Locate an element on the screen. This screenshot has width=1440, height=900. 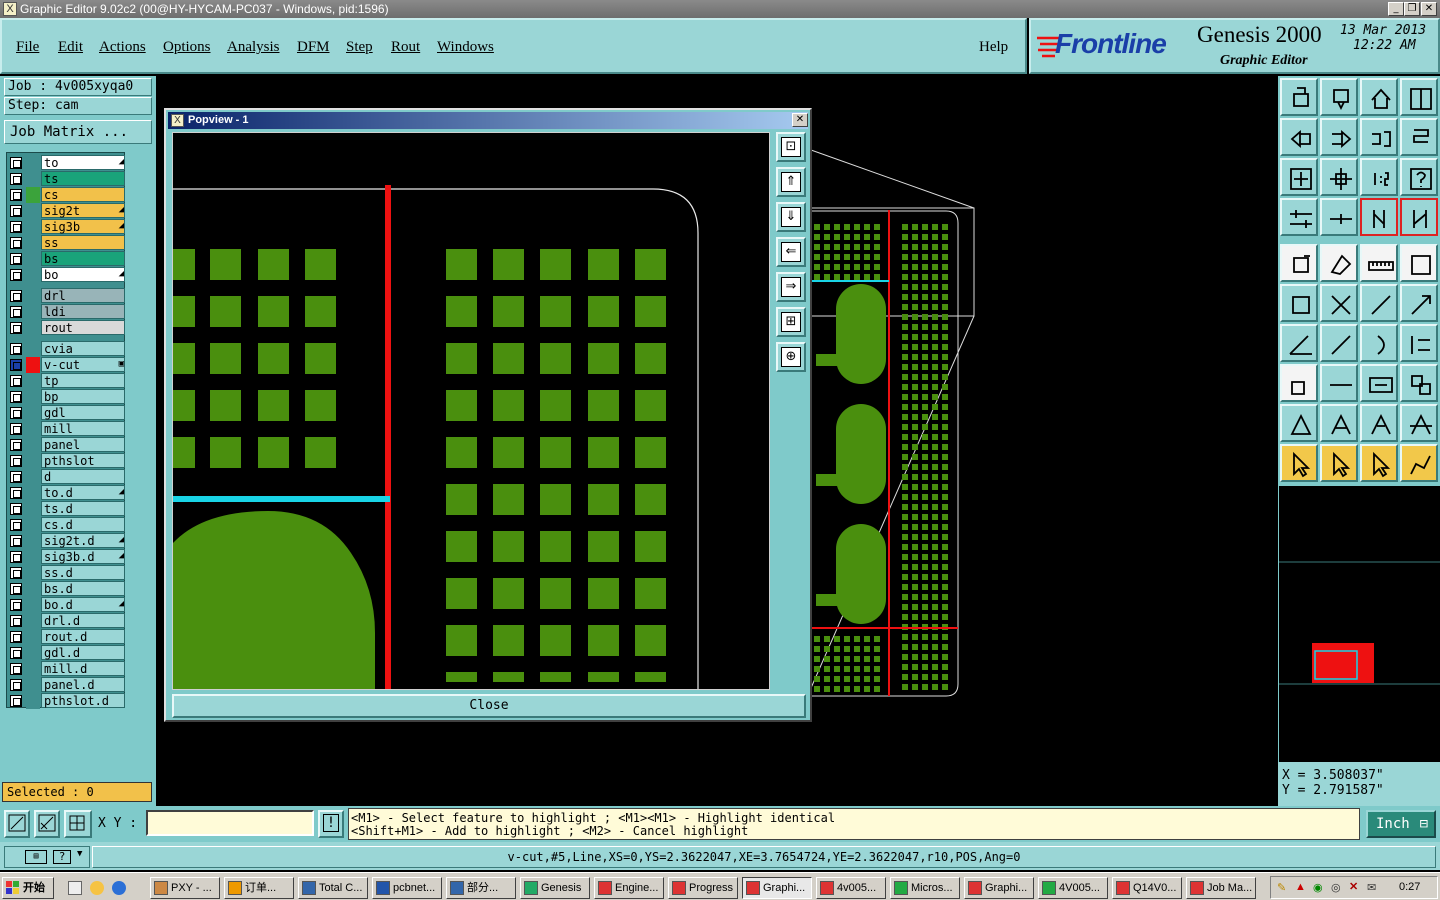
layer-row-gdl.d: gdl.d is located at coordinates (66, 653).